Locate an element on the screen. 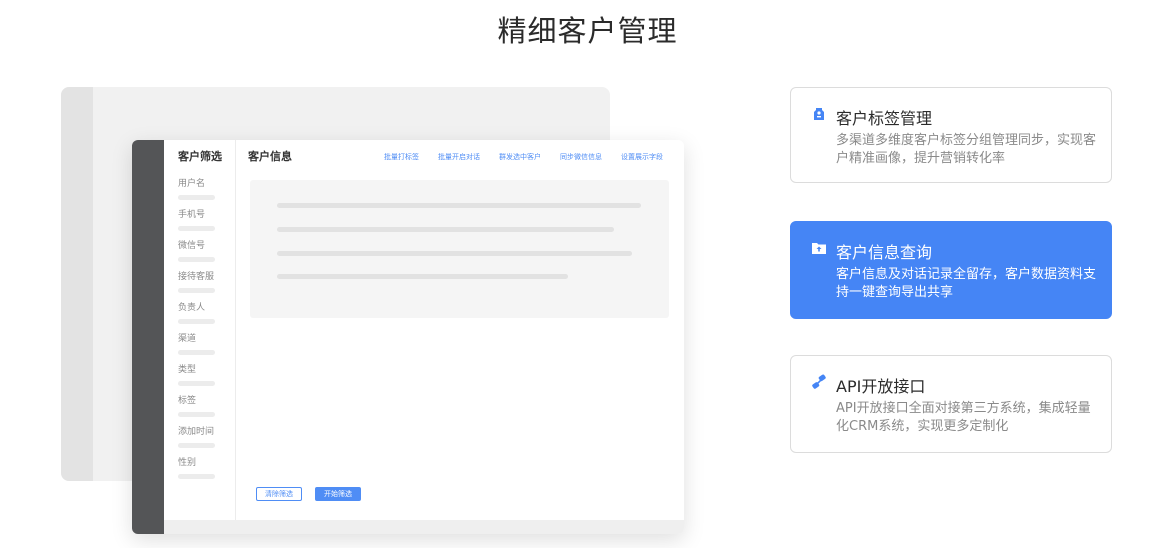  window-sidebar-strip is located at coordinates (148, 337).